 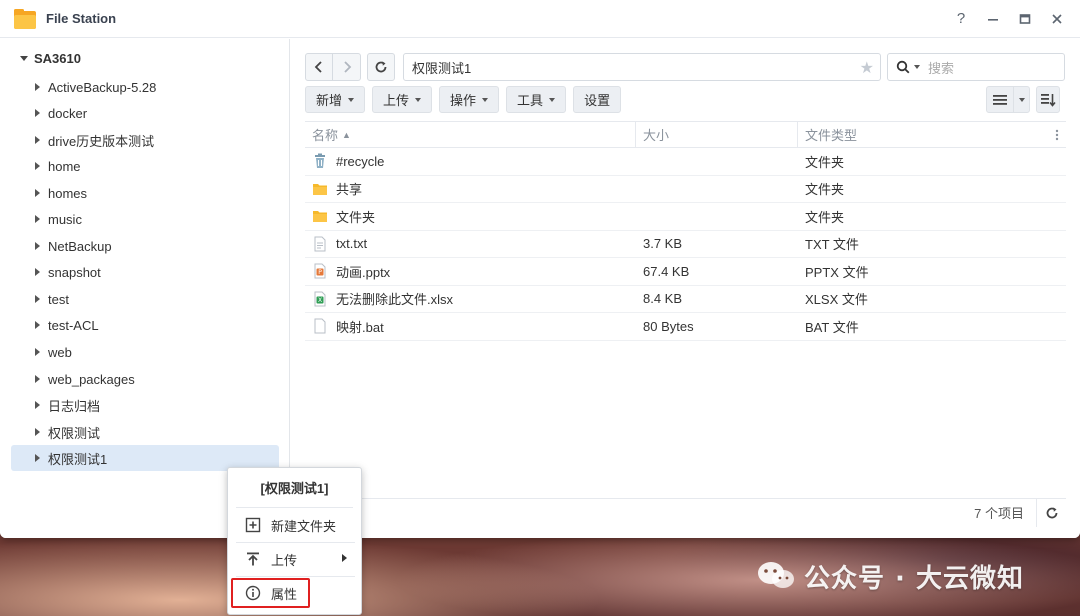 What do you see at coordinates (60, 352) in the screenshot?
I see `tree-item-label: web` at bounding box center [60, 352].